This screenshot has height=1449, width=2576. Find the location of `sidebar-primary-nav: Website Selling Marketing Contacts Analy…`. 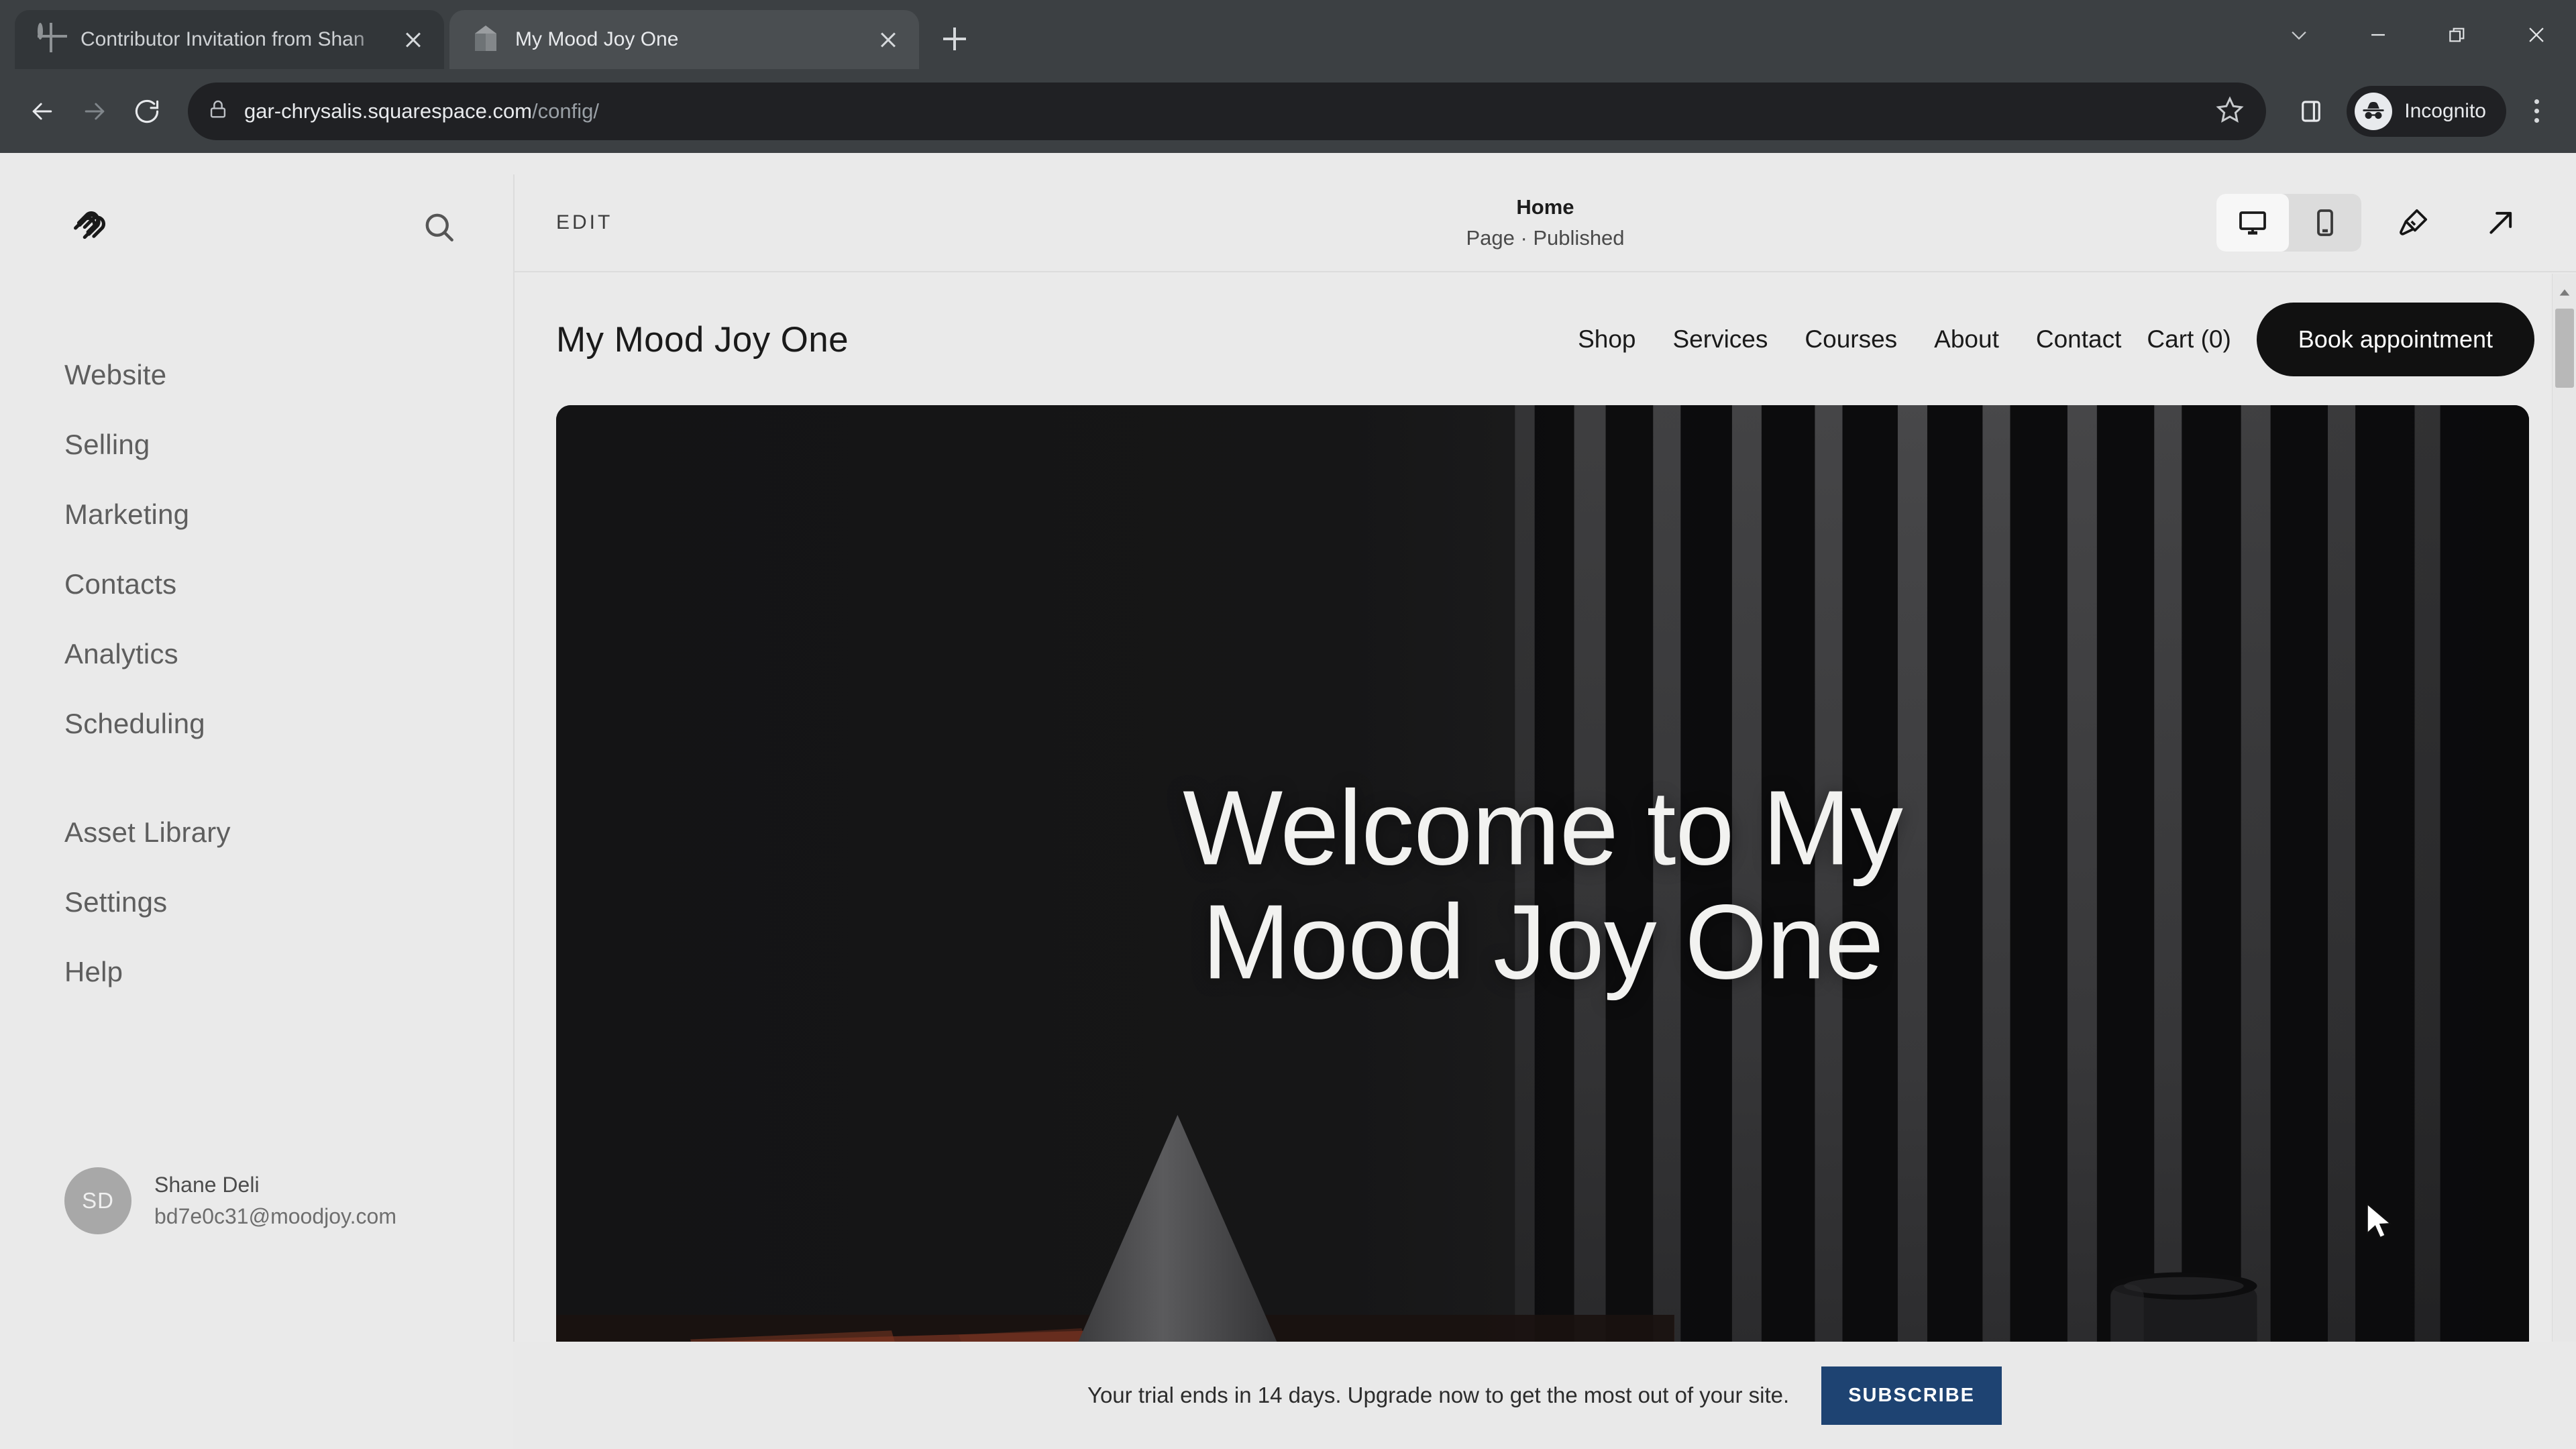

sidebar-primary-nav: Website Selling Marketing Contacts Analy… is located at coordinates (256, 549).